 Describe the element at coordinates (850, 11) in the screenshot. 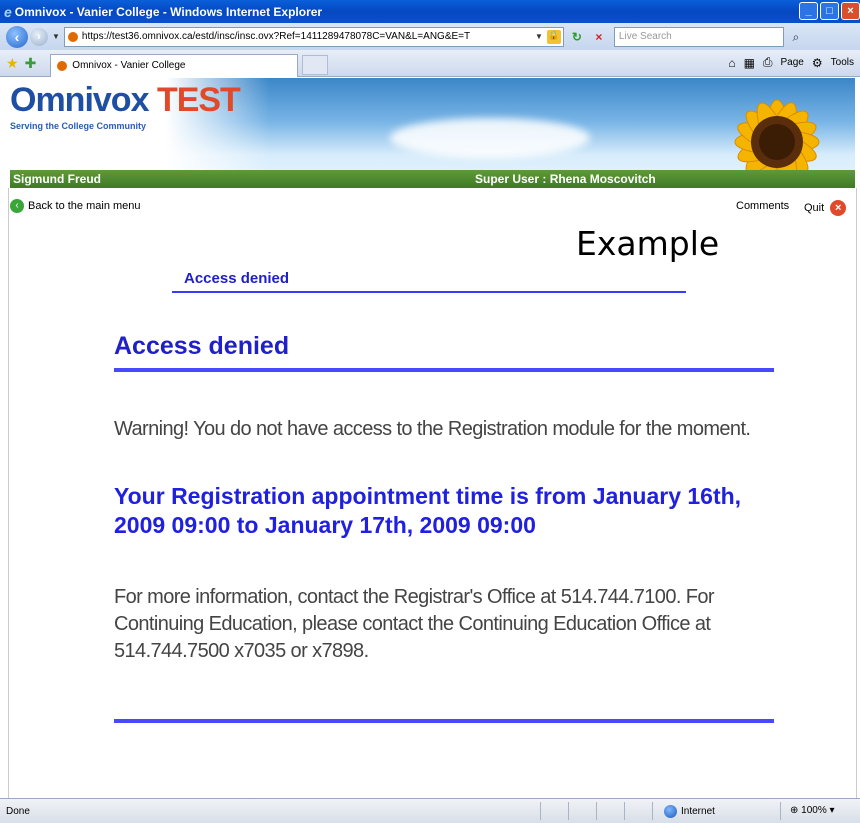

I see `close-button: ×` at that location.